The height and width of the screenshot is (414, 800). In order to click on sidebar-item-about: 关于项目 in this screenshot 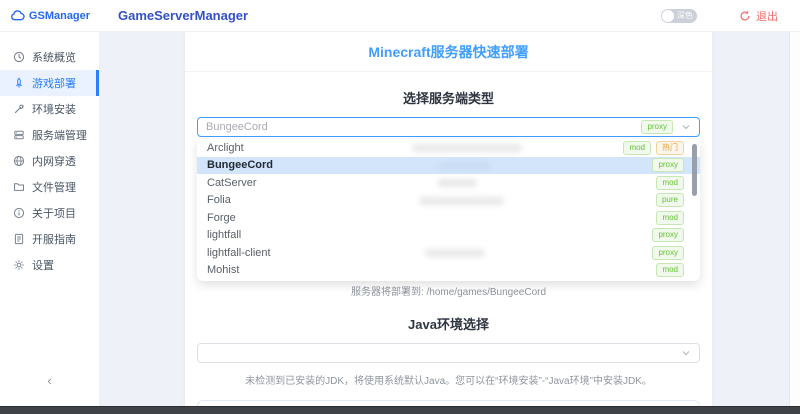, I will do `click(49, 213)`.